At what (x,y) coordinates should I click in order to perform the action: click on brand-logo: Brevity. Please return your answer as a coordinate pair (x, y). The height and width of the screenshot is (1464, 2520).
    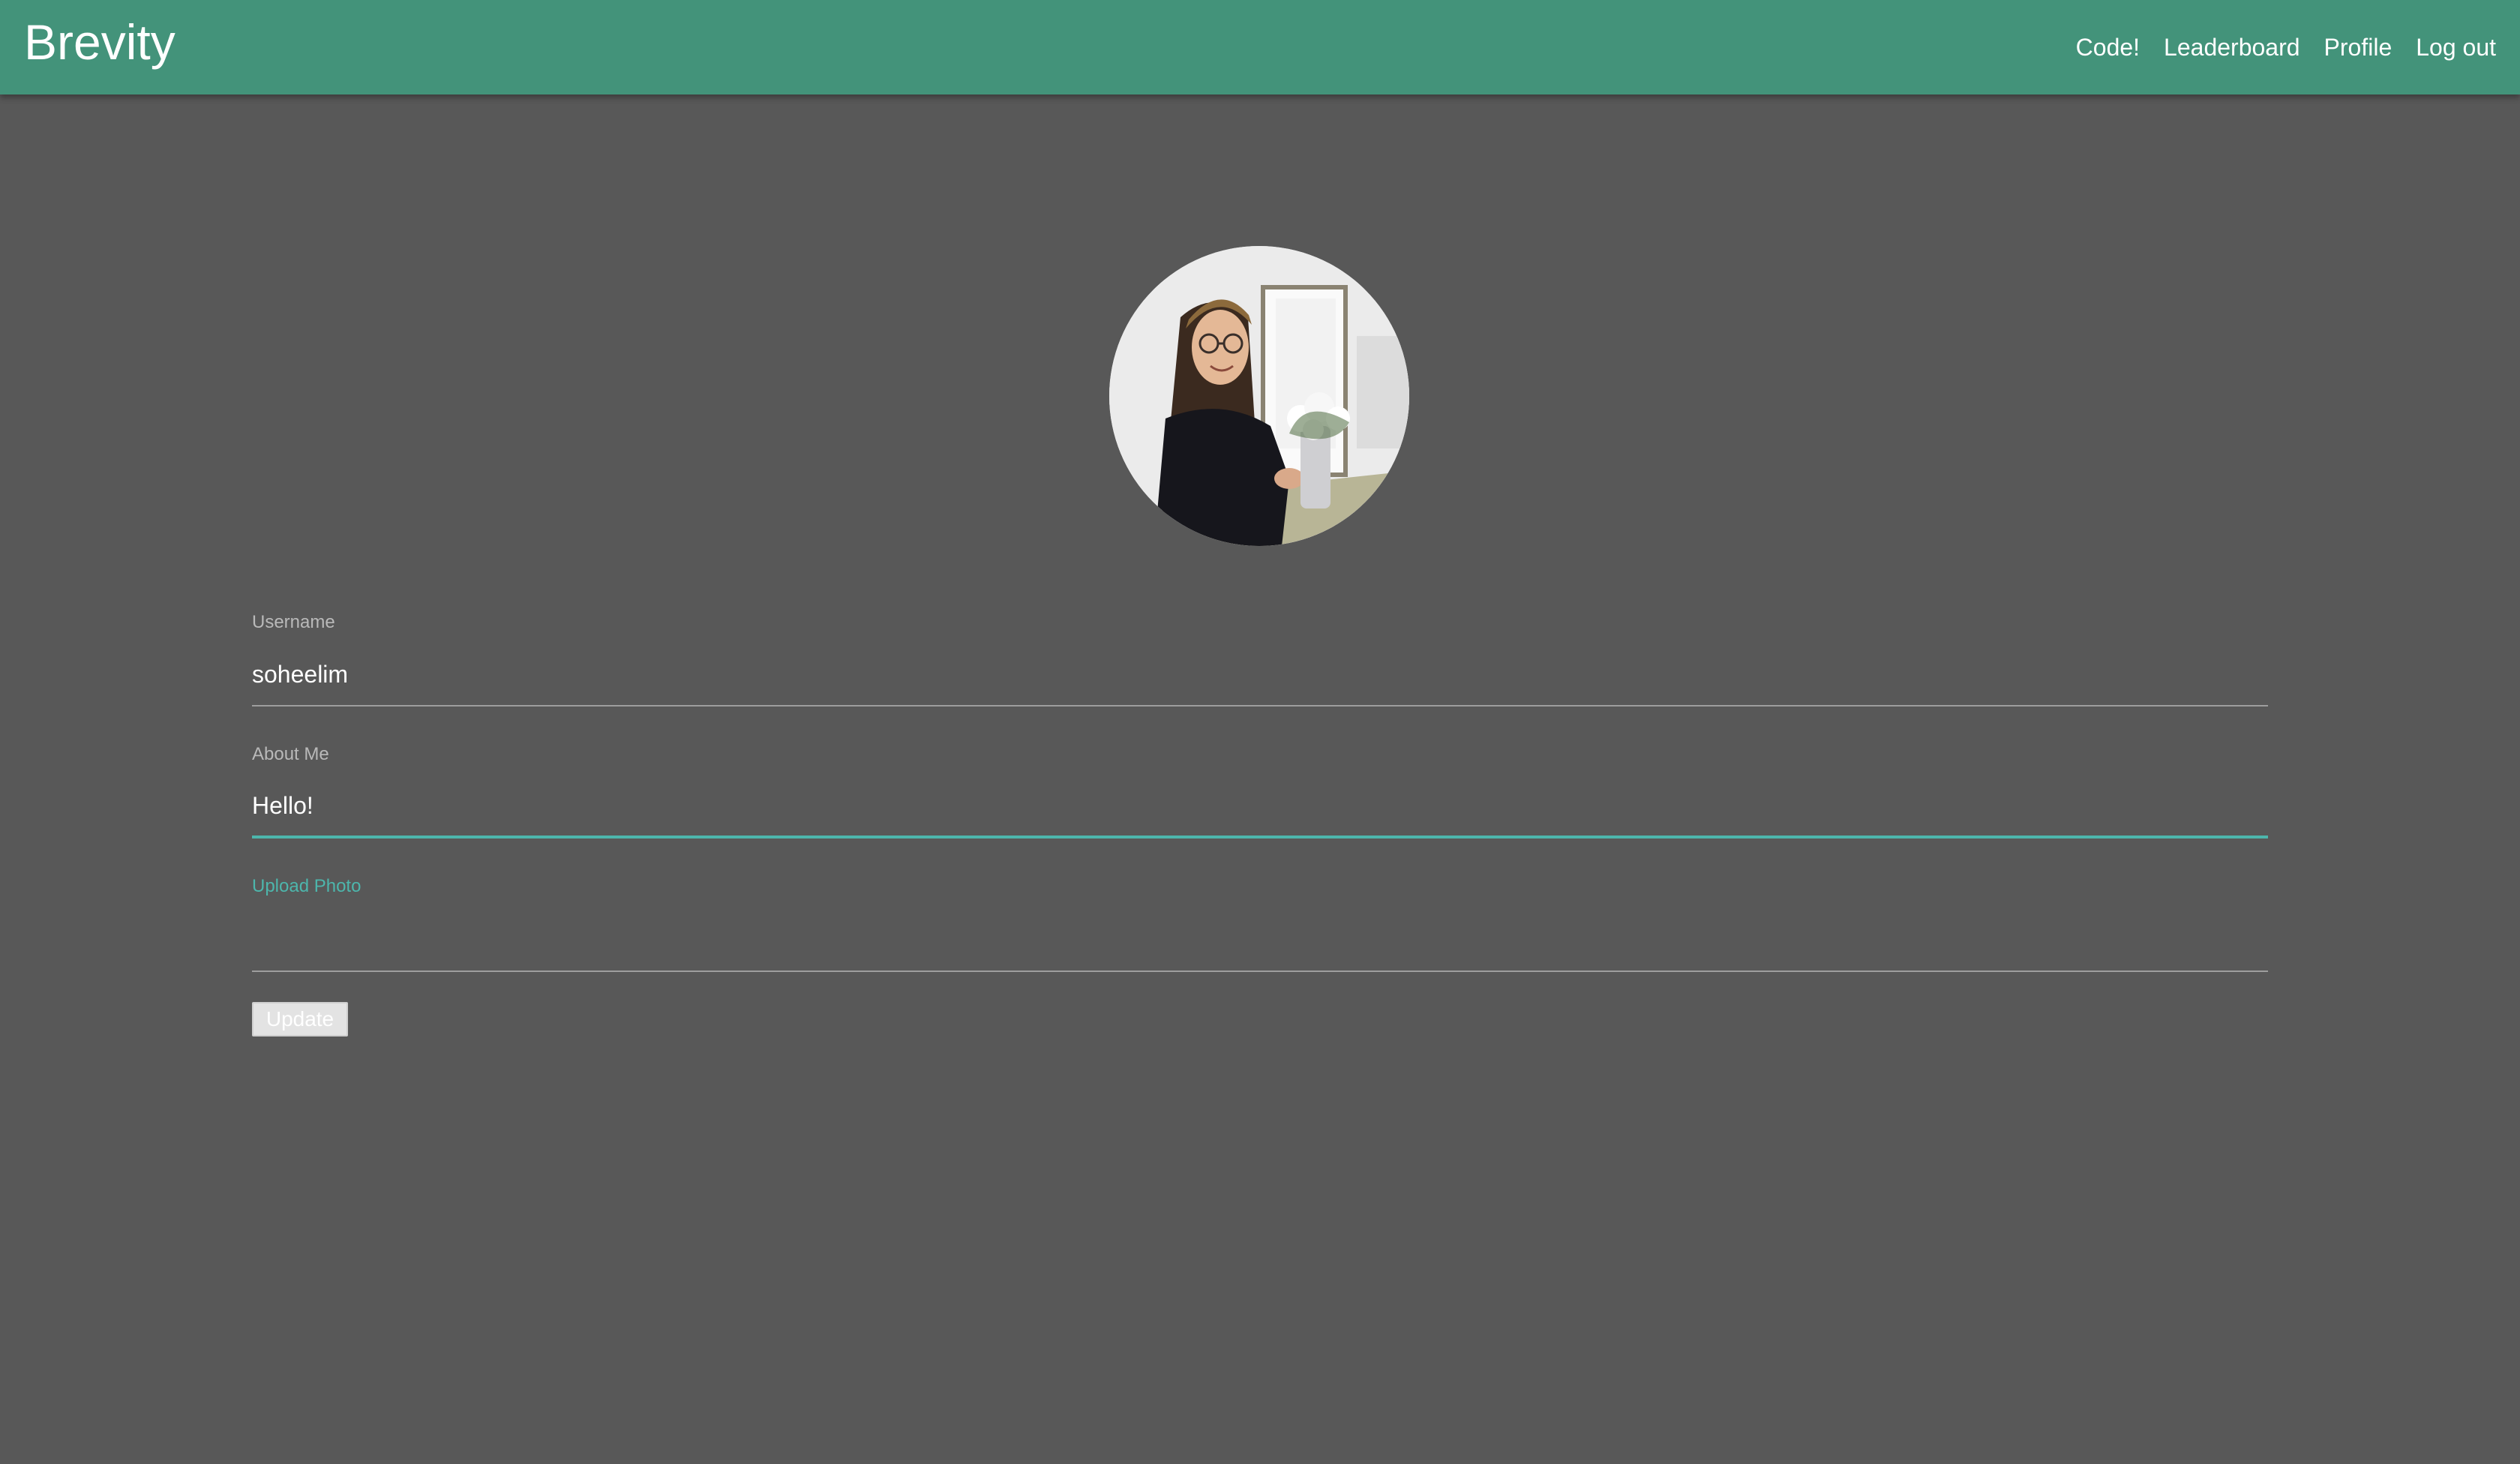
    Looking at the image, I should click on (100, 42).